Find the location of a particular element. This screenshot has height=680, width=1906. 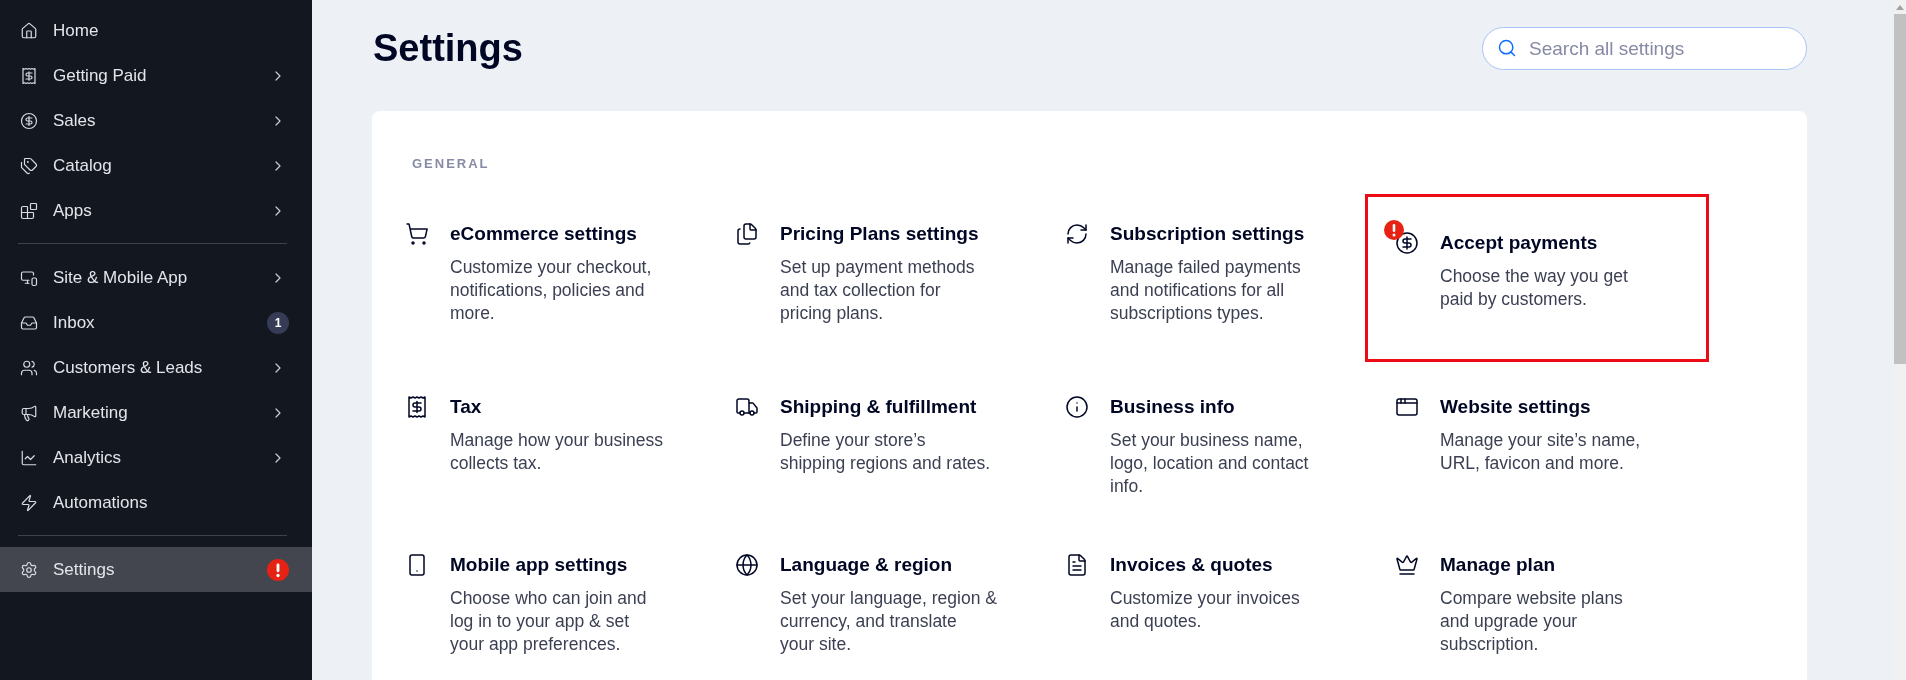

setting-title: Tax is located at coordinates (466, 407).